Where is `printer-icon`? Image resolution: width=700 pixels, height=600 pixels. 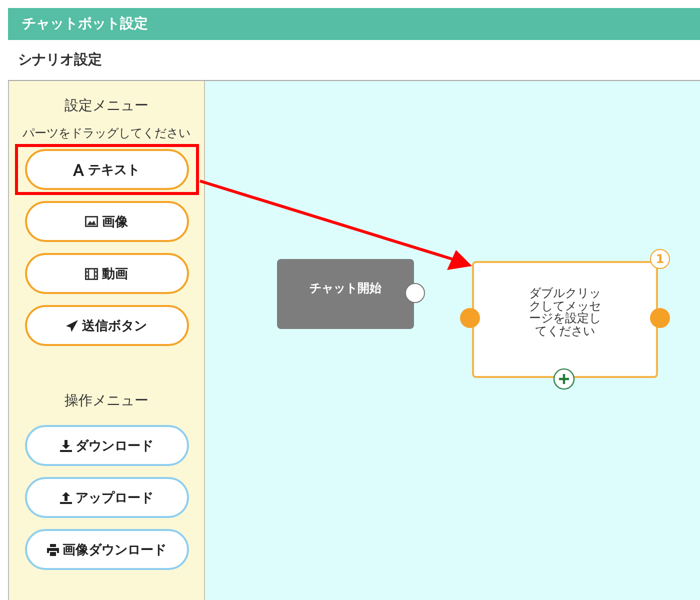 printer-icon is located at coordinates (52, 550).